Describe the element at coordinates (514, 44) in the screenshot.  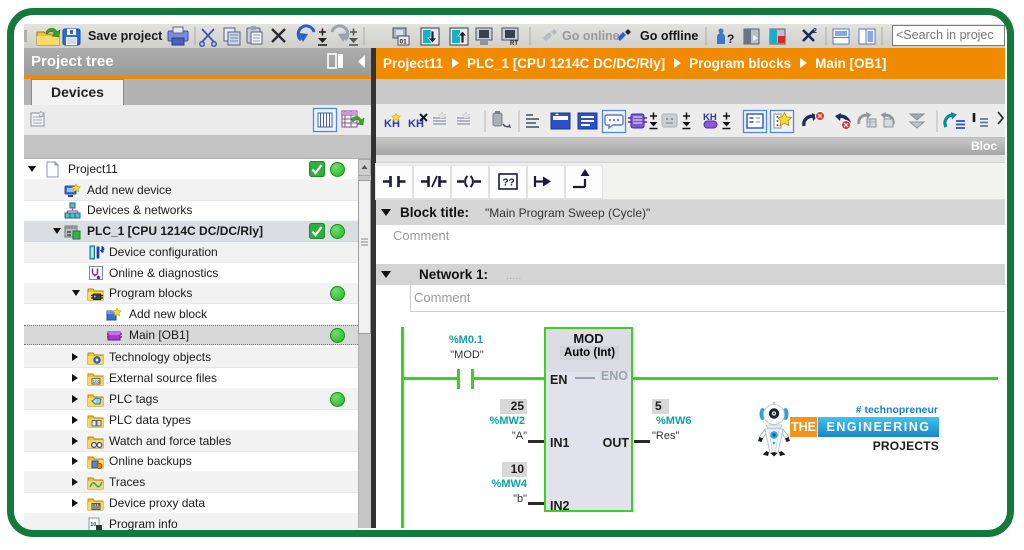
I see `svg-text: RT` at that location.